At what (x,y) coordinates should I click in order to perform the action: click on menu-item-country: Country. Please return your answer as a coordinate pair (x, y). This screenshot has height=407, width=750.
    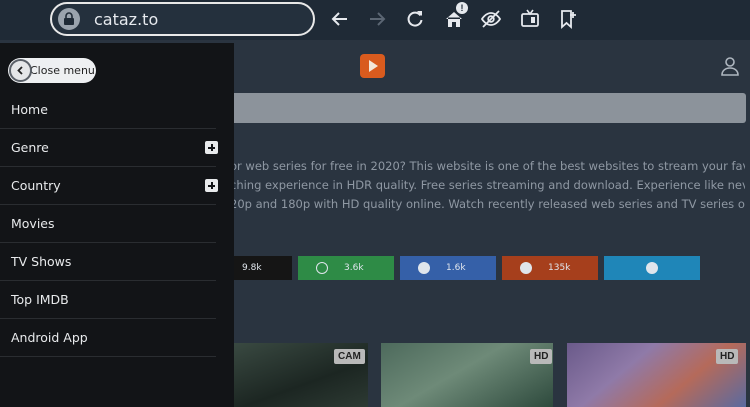
    Looking at the image, I should click on (109, 186).